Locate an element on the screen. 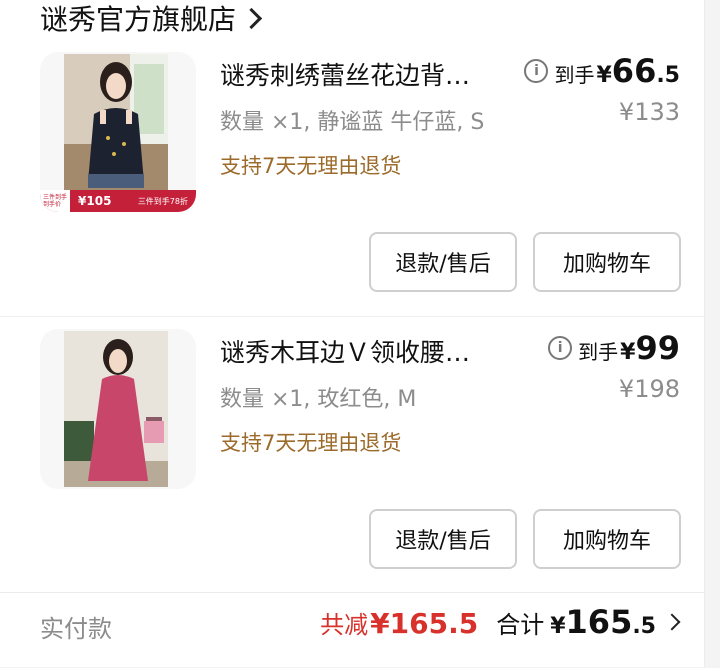  price-block: i 到手 ¥ 99 ¥198 is located at coordinates (614, 366).